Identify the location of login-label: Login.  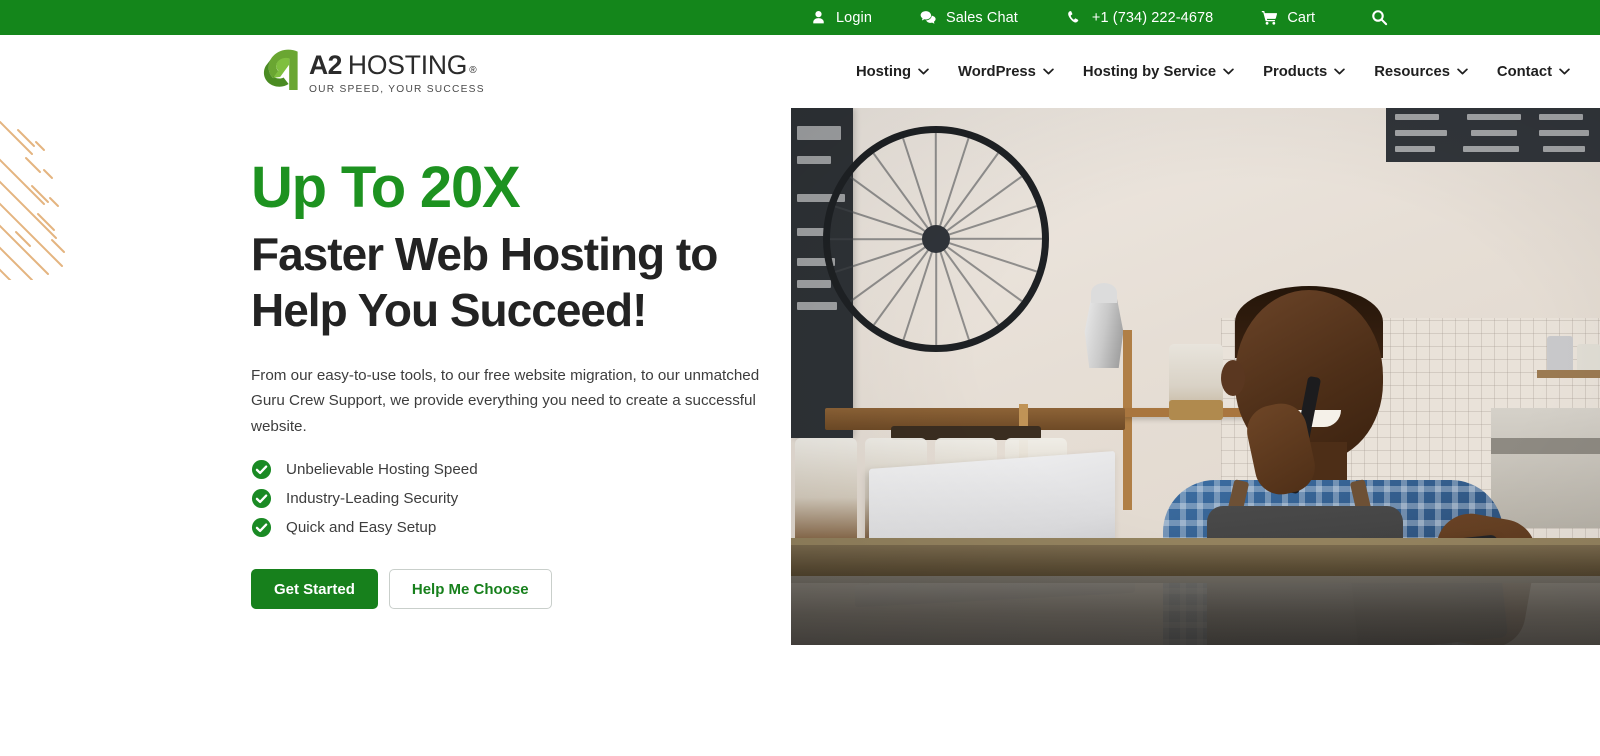
(854, 17).